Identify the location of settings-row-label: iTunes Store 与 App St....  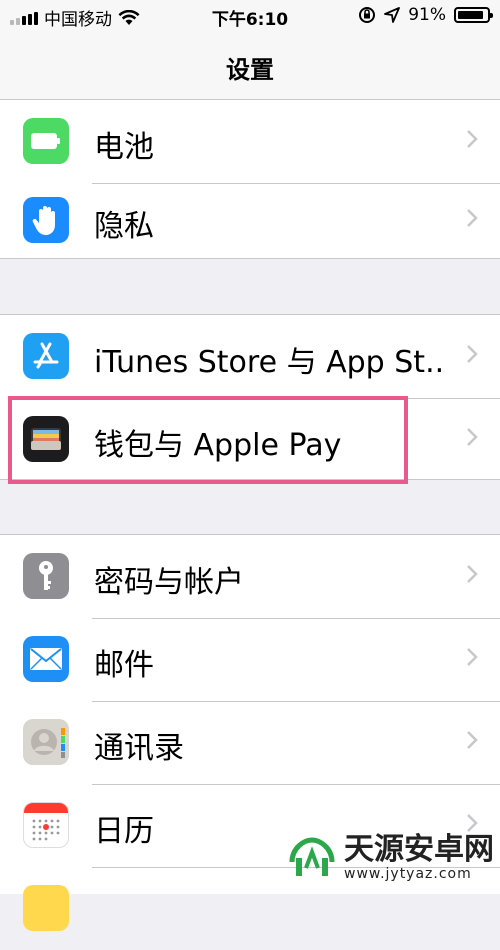
(269, 362).